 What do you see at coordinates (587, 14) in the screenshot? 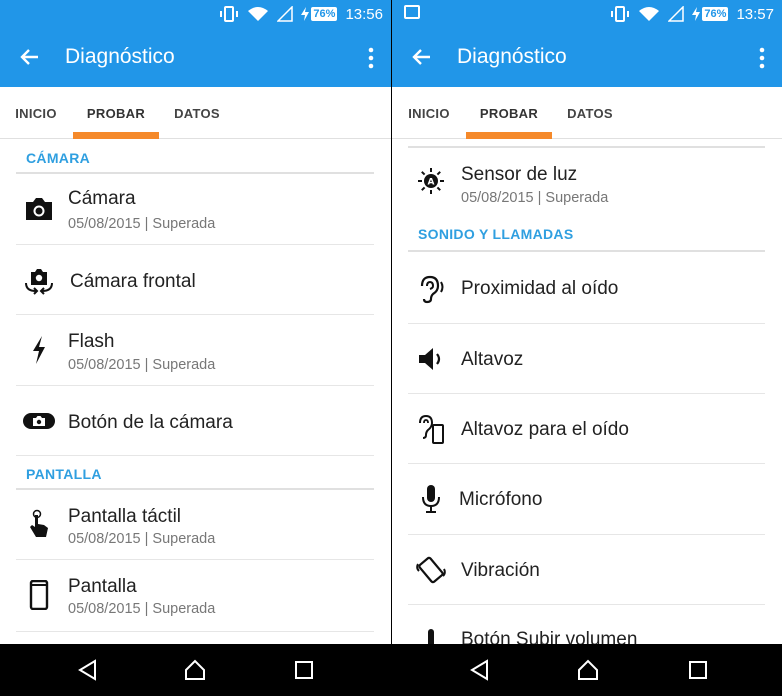
I see `status-bar: 76% 13:57` at bounding box center [587, 14].